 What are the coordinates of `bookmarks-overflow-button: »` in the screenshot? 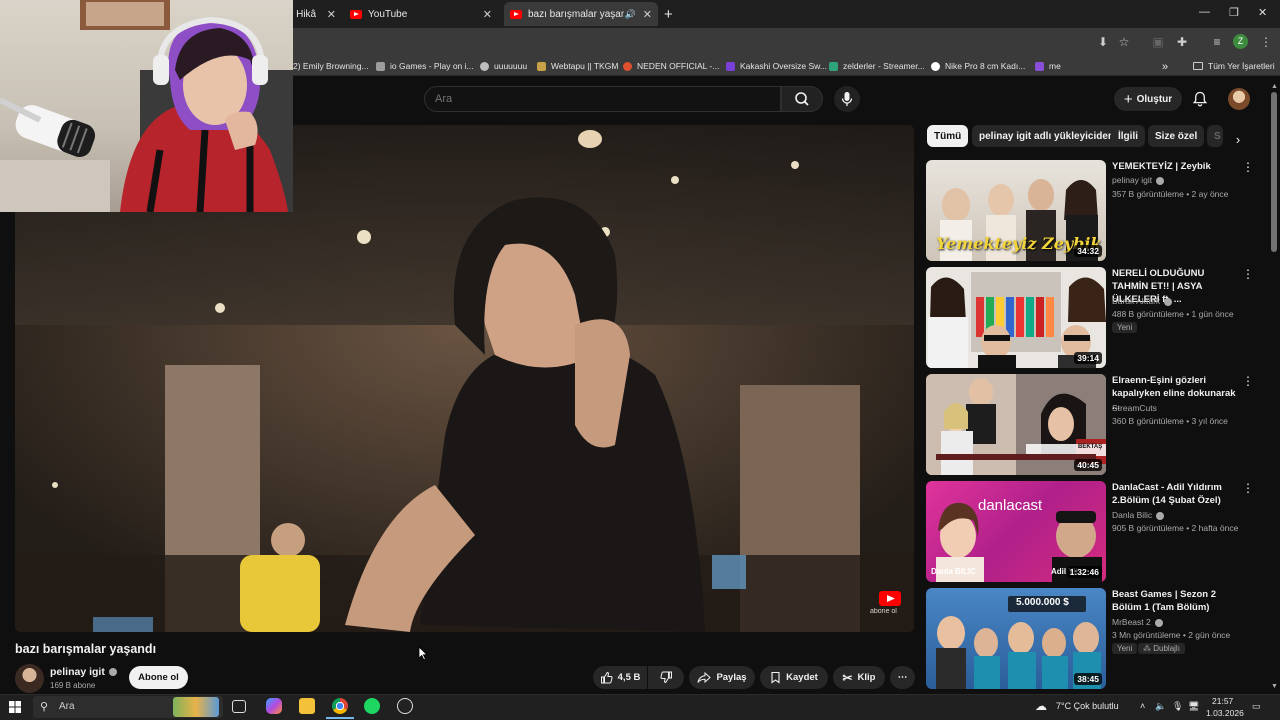 It's located at (1165, 67).